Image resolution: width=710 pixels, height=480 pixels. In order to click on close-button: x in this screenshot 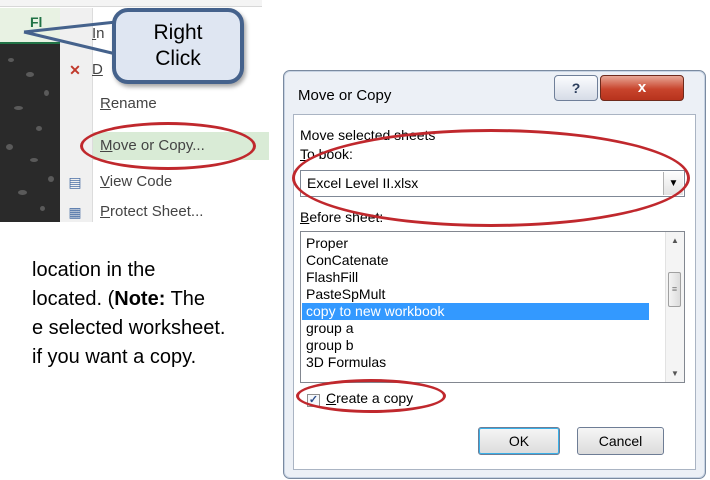, I will do `click(642, 88)`.